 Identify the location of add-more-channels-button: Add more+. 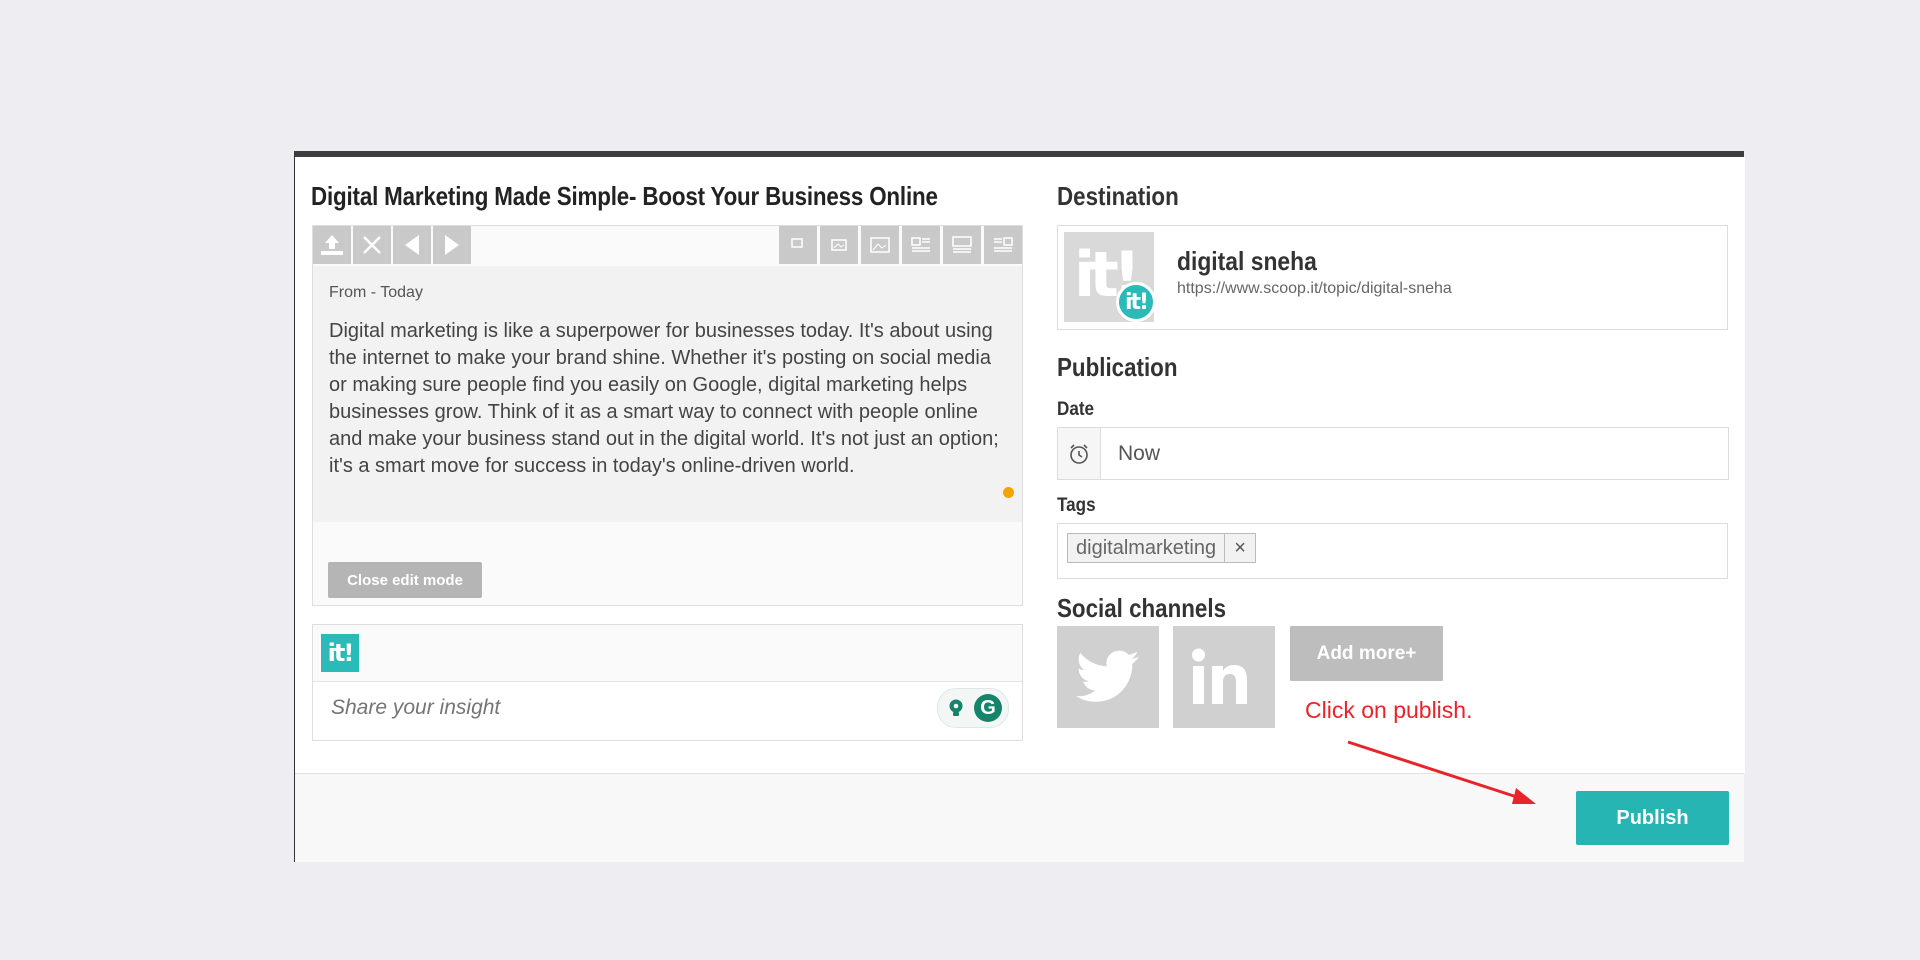
(1366, 653).